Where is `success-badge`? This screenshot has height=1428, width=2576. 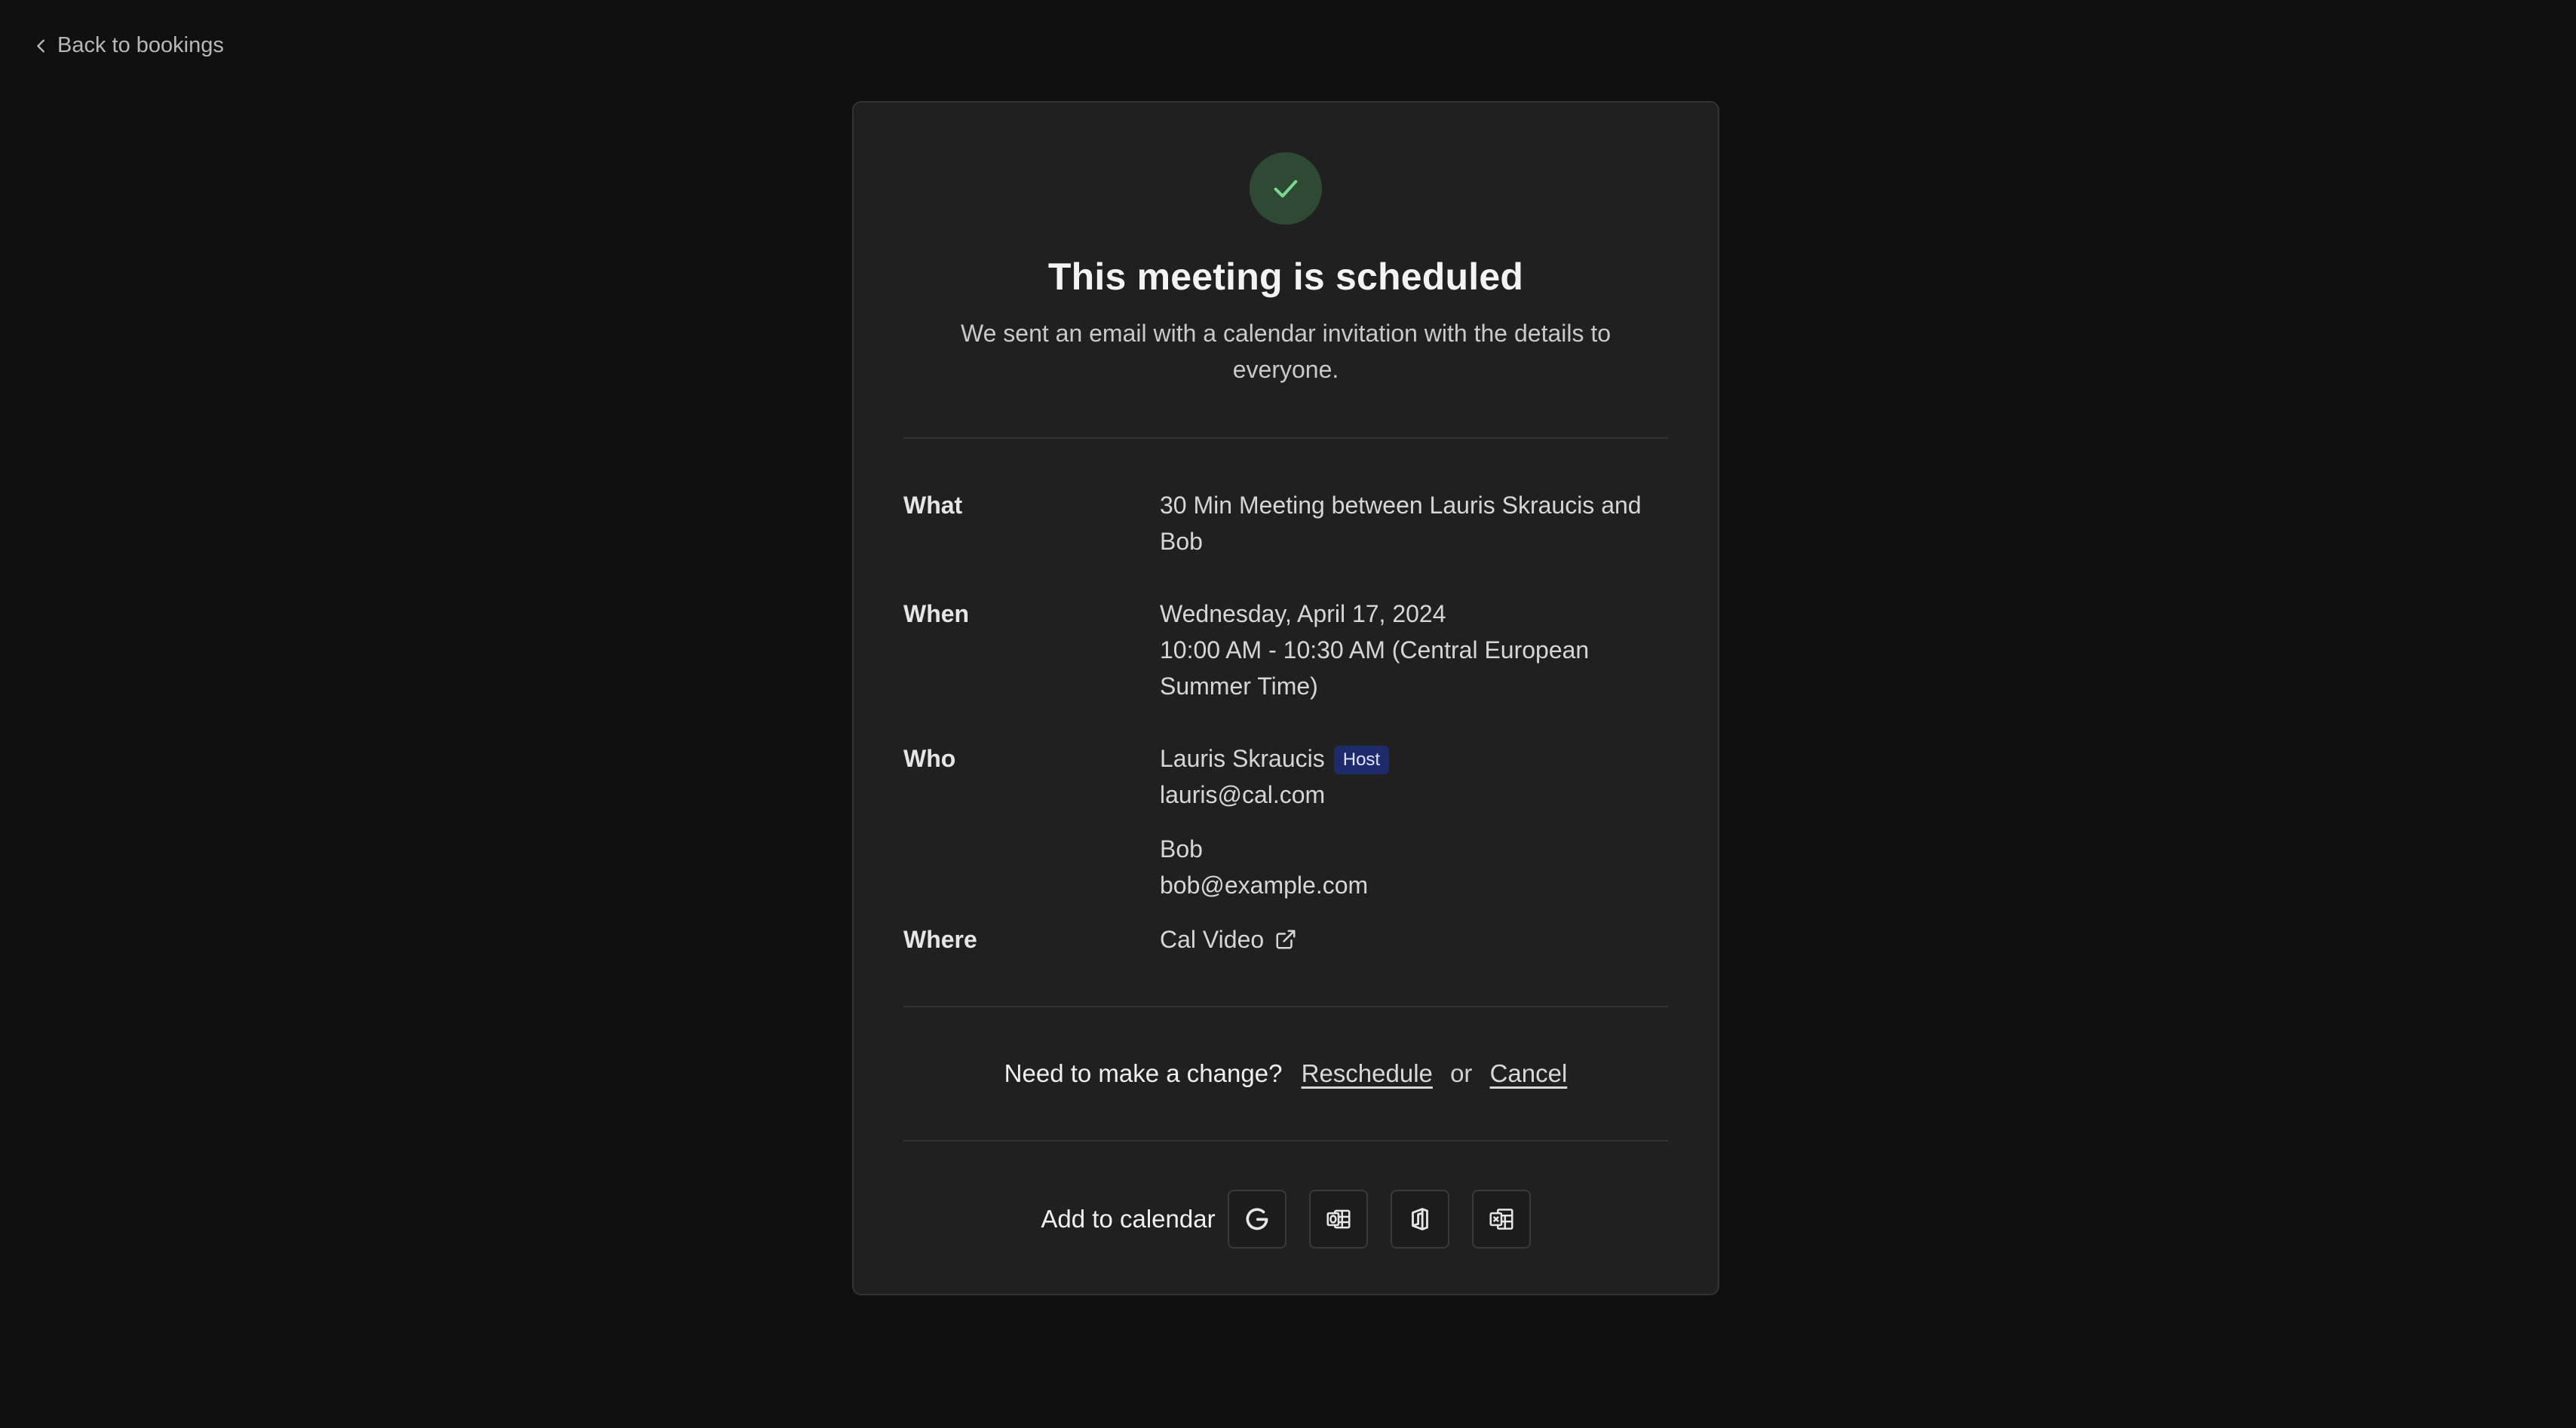 success-badge is located at coordinates (1286, 188).